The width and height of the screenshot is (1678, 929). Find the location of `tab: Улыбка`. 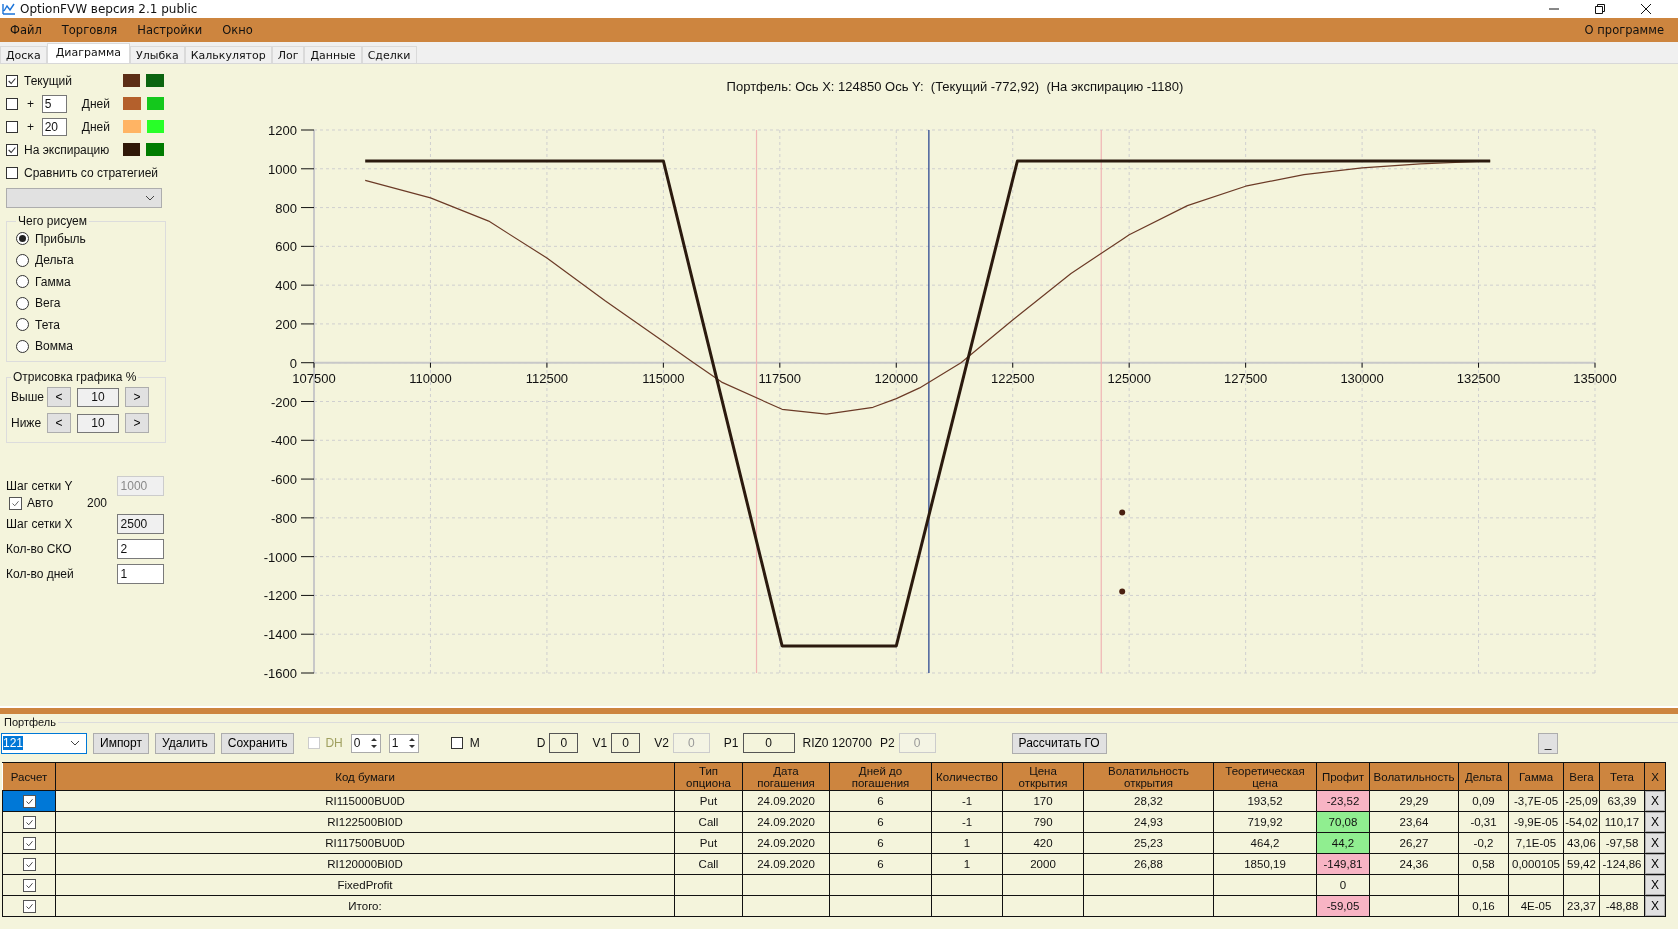

tab: Улыбка is located at coordinates (157, 54).